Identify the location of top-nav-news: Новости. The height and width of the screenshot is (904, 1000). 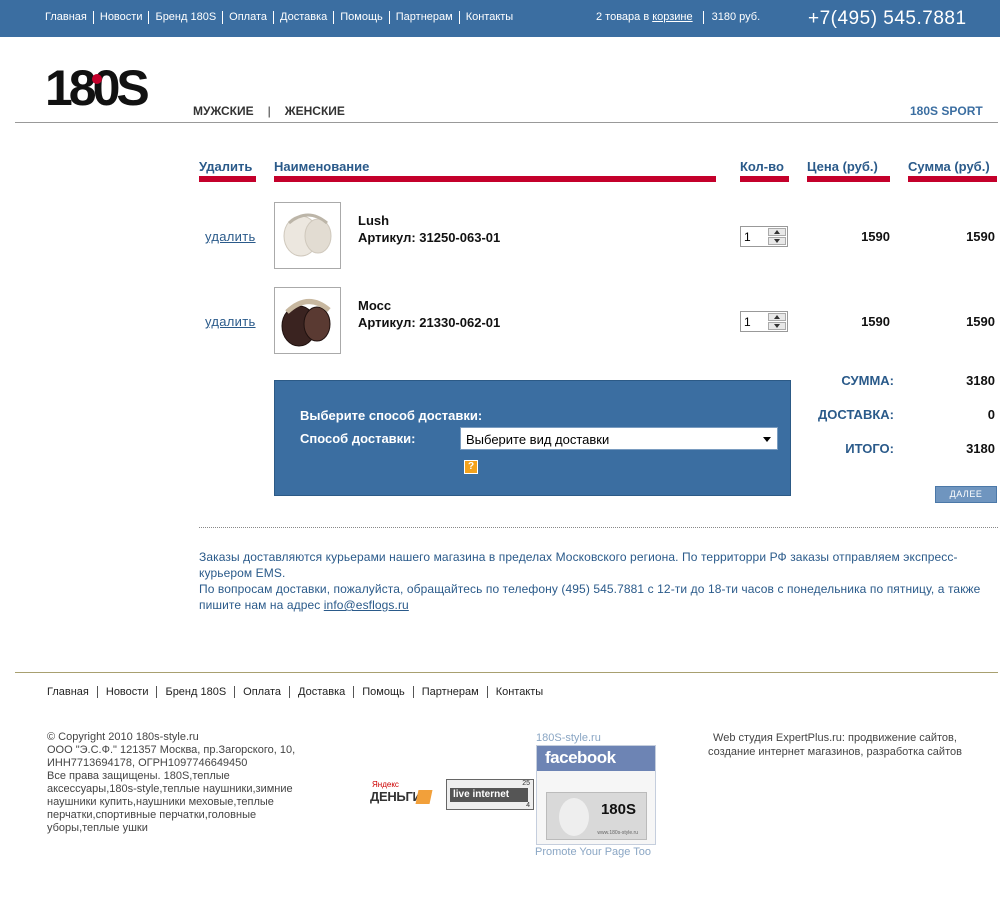
(120, 17).